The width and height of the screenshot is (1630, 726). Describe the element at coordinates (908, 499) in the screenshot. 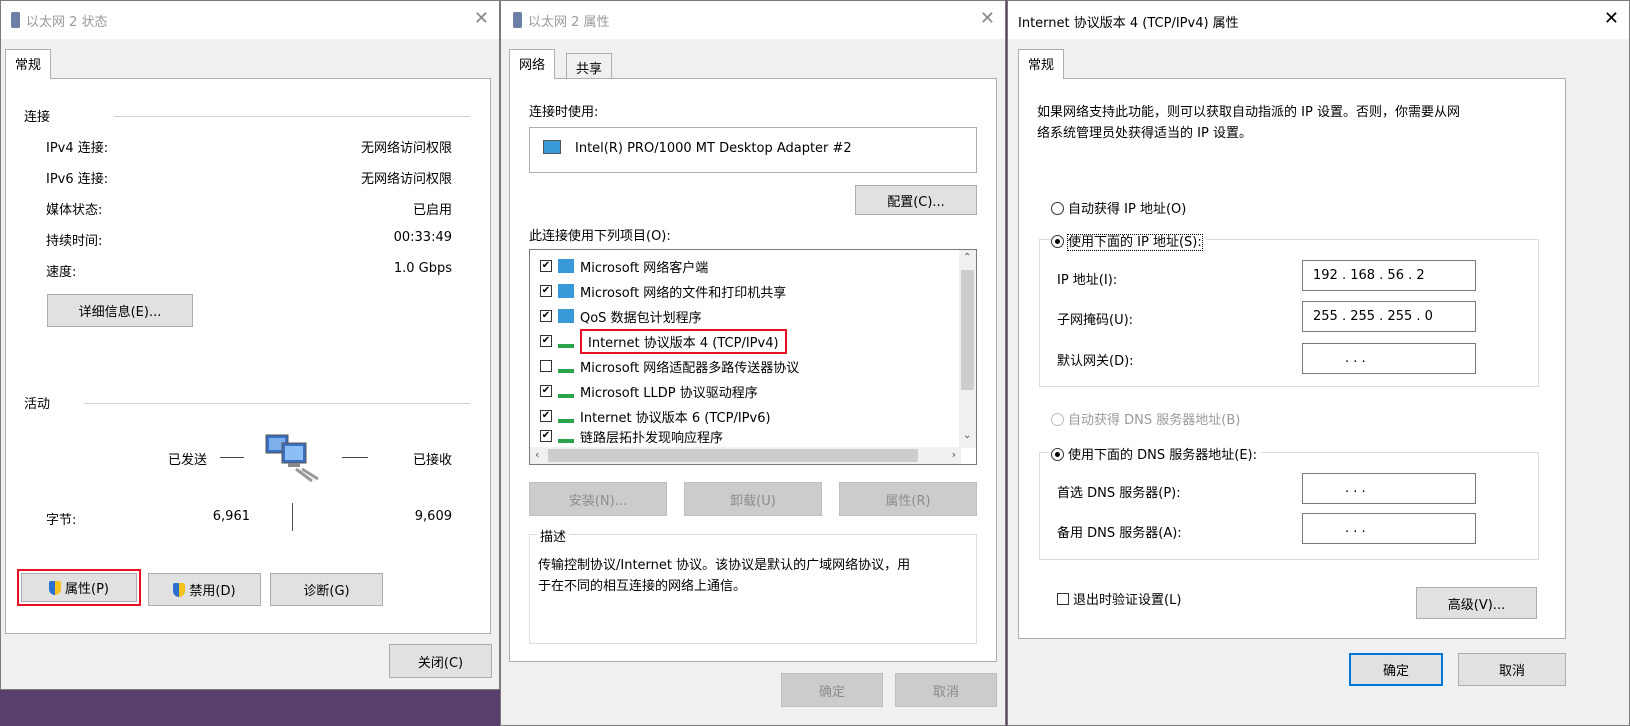

I see `item-properties-button: 属性(R)` at that location.